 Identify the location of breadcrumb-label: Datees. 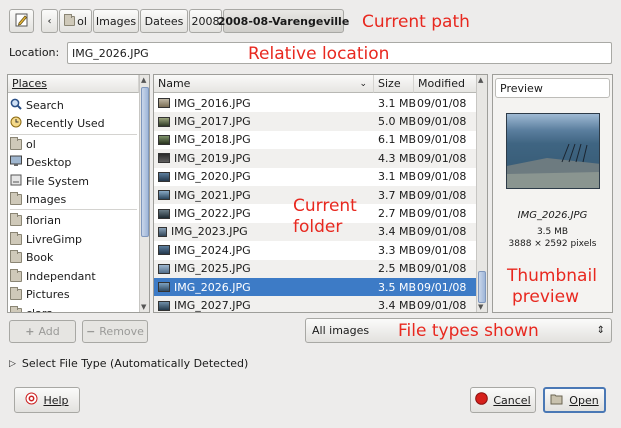
(164, 21).